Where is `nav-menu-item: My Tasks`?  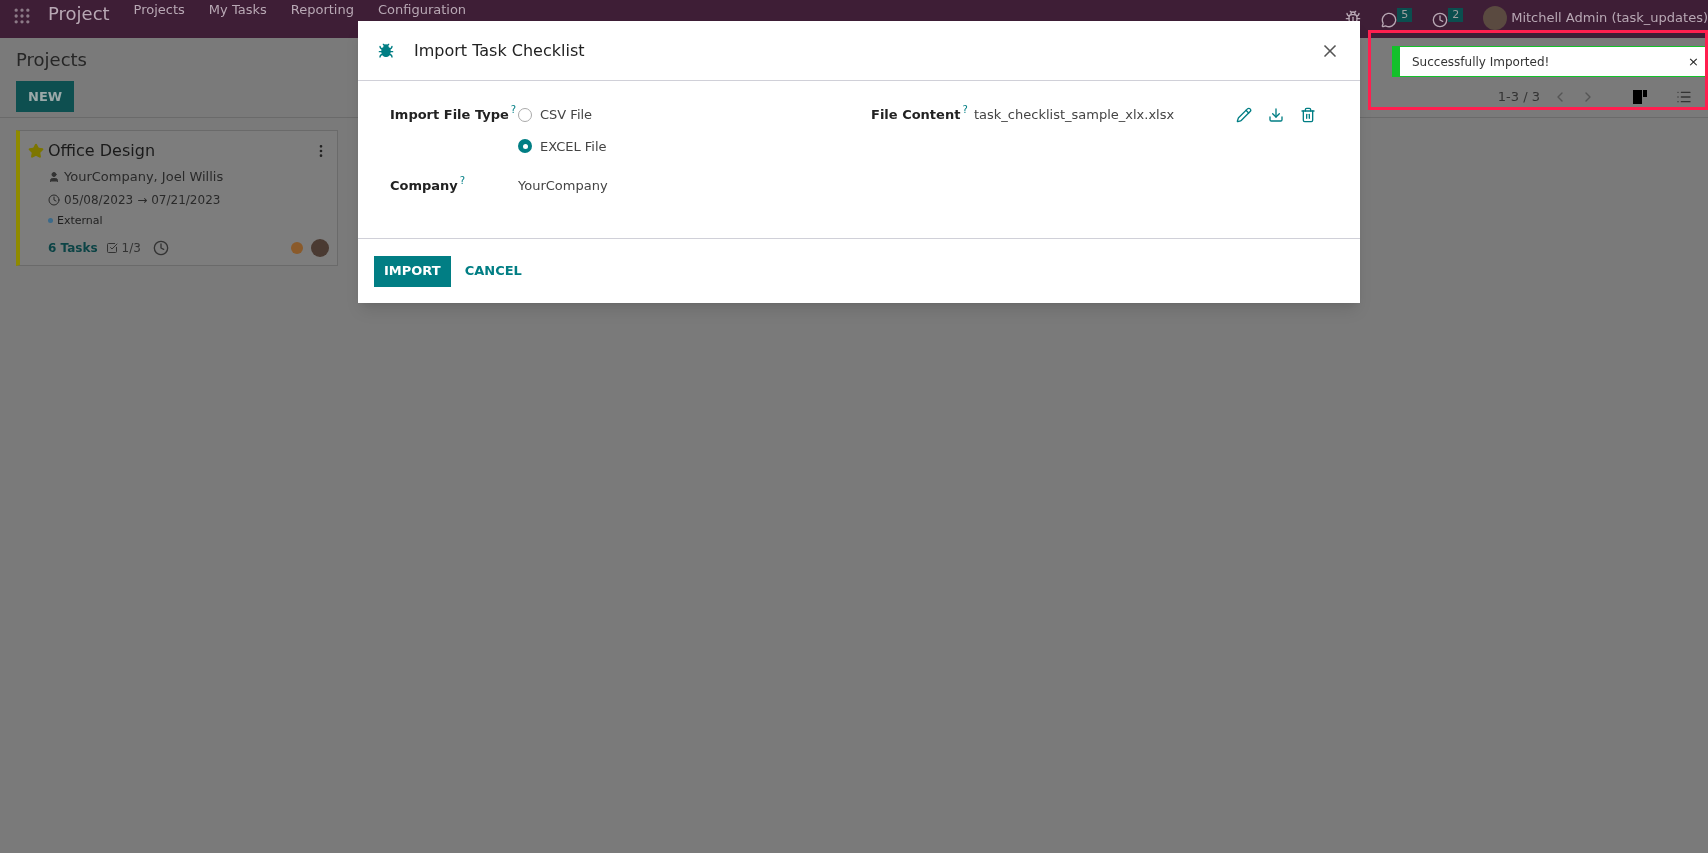 nav-menu-item: My Tasks is located at coordinates (237, 10).